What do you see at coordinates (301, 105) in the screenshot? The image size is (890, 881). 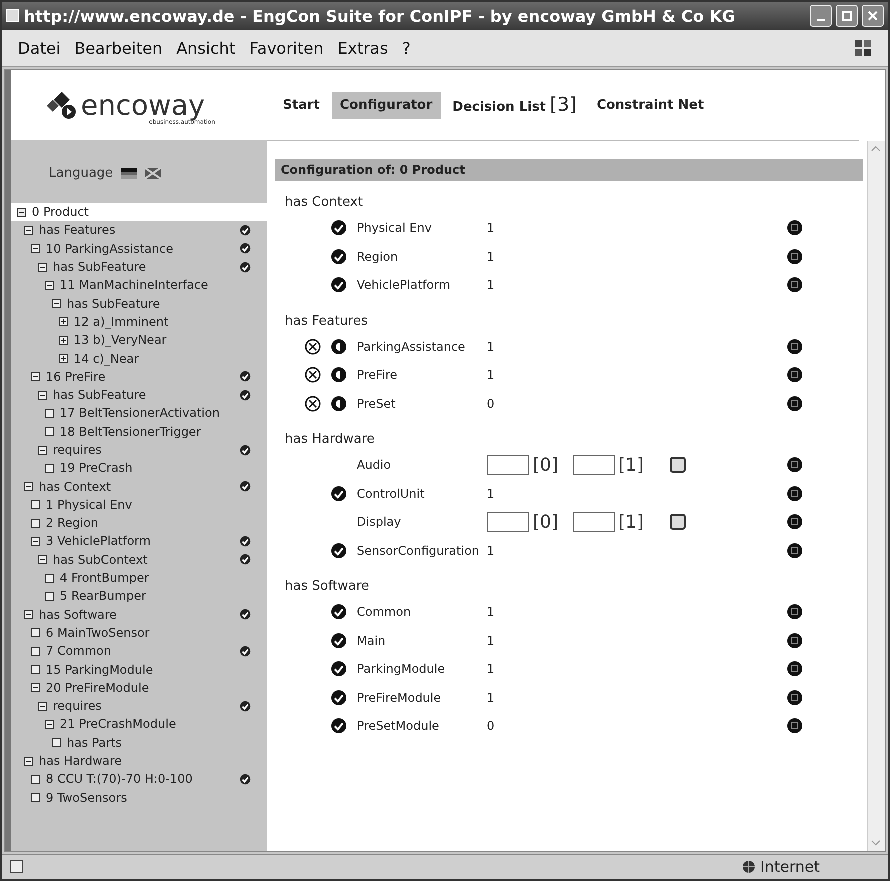 I see `tab: Start` at bounding box center [301, 105].